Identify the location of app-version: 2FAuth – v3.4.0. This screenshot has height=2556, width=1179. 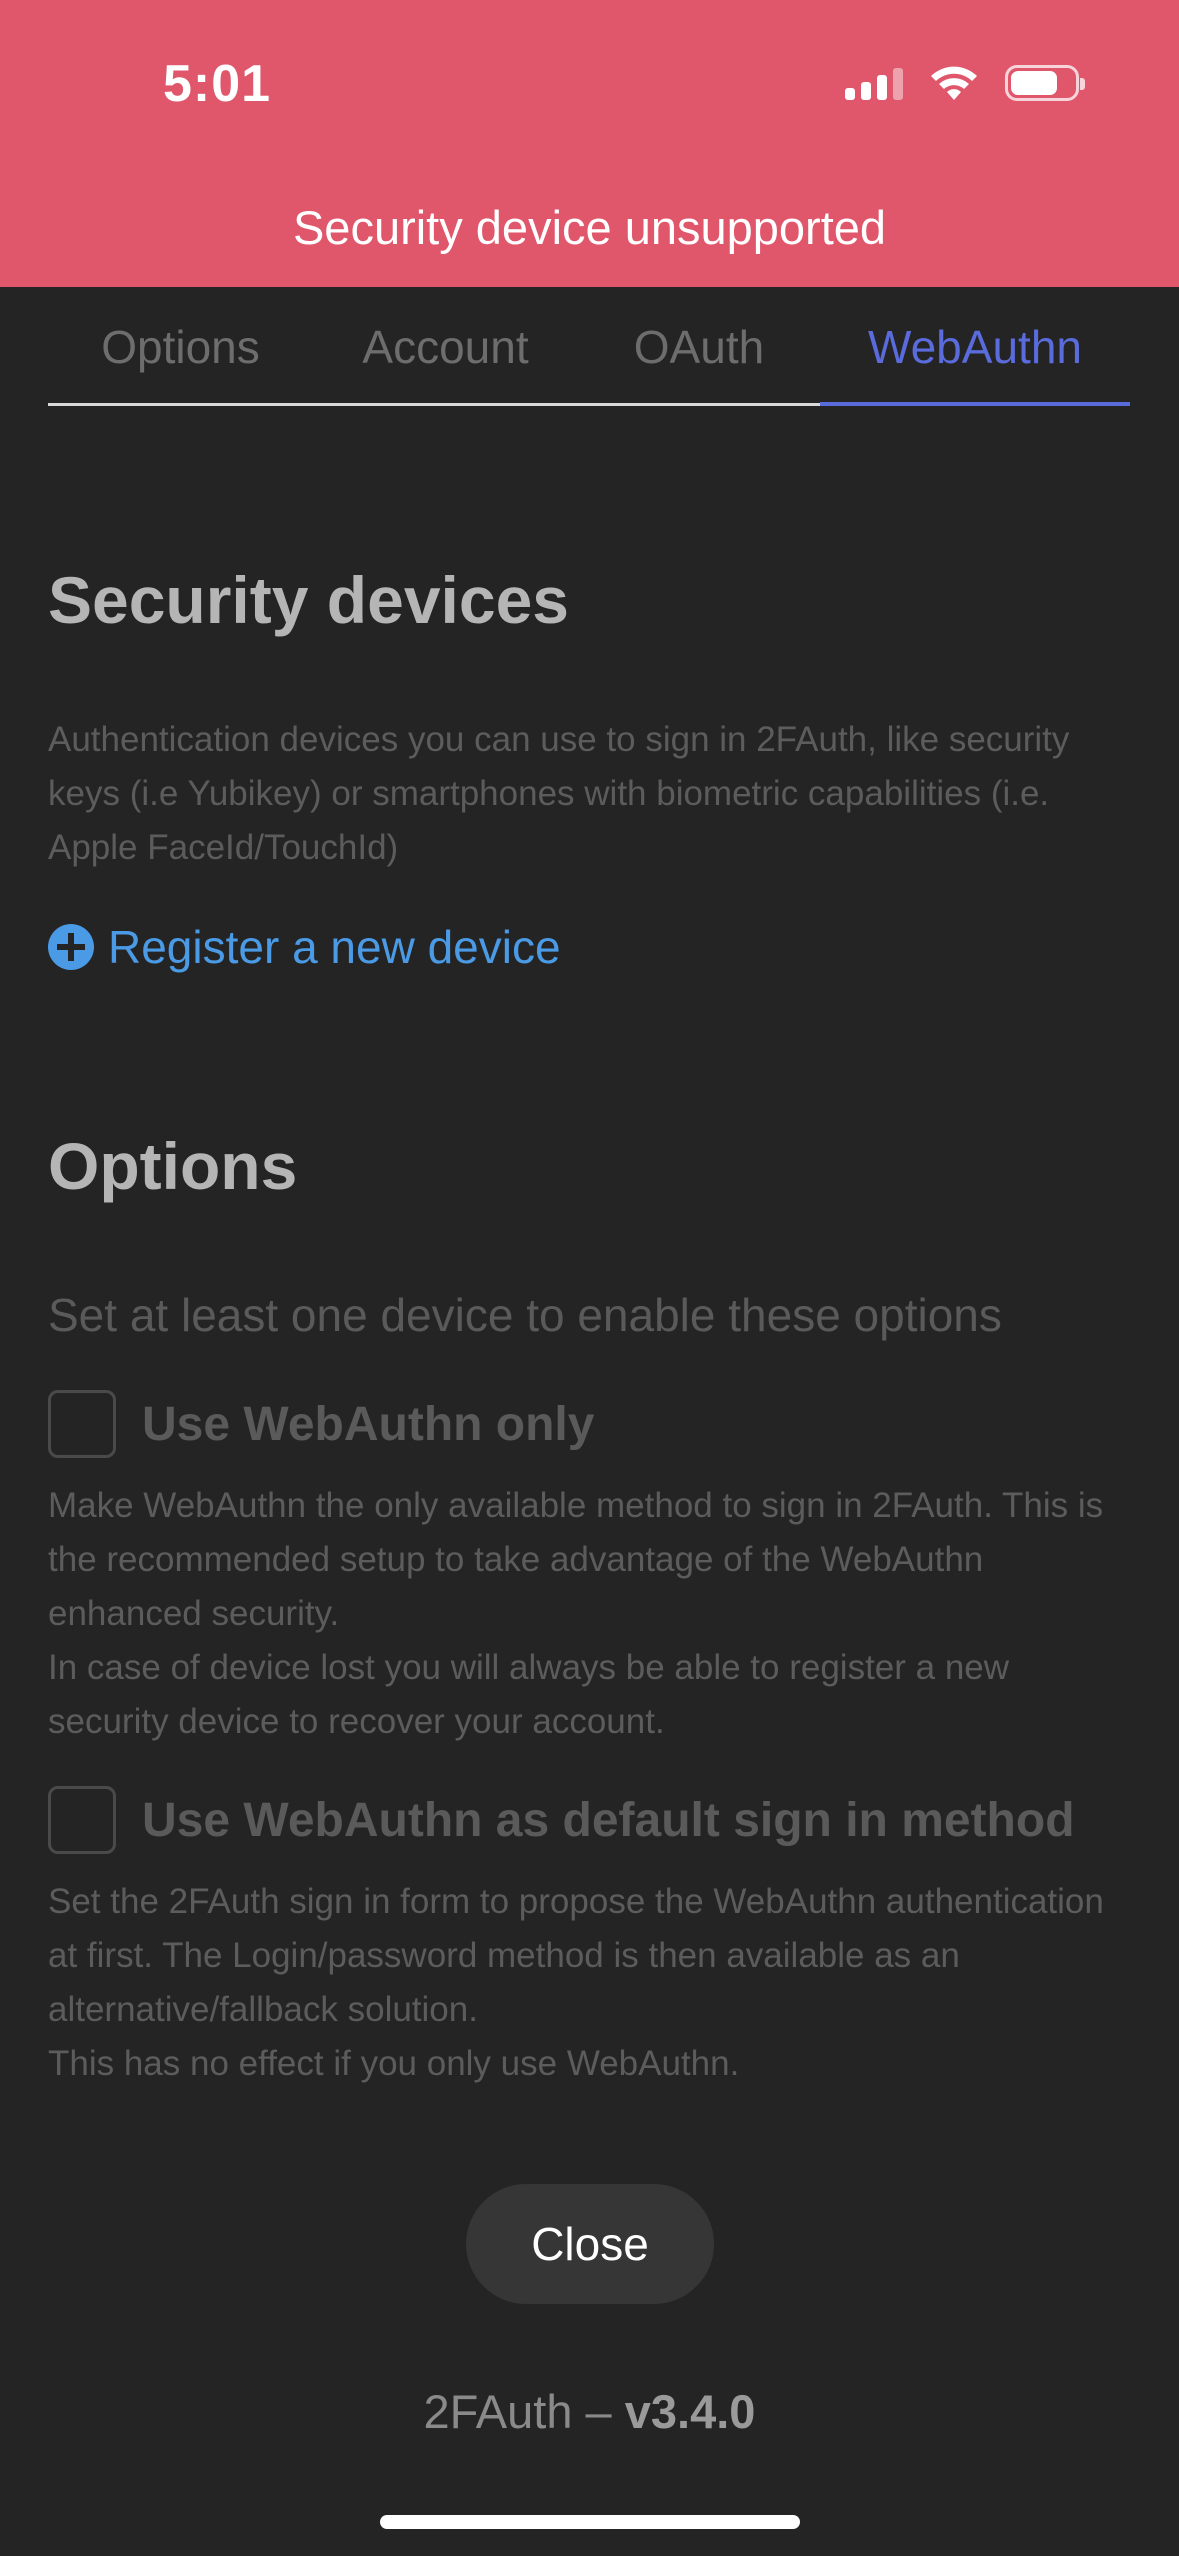
(589, 2411).